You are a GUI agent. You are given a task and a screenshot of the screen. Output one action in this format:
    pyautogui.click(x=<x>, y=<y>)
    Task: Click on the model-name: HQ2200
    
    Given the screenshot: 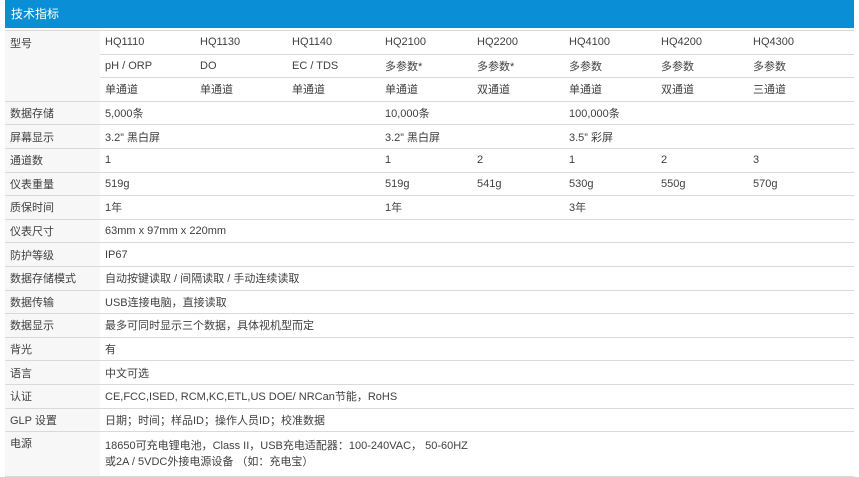 What is the action you would take?
    pyautogui.click(x=518, y=42)
    